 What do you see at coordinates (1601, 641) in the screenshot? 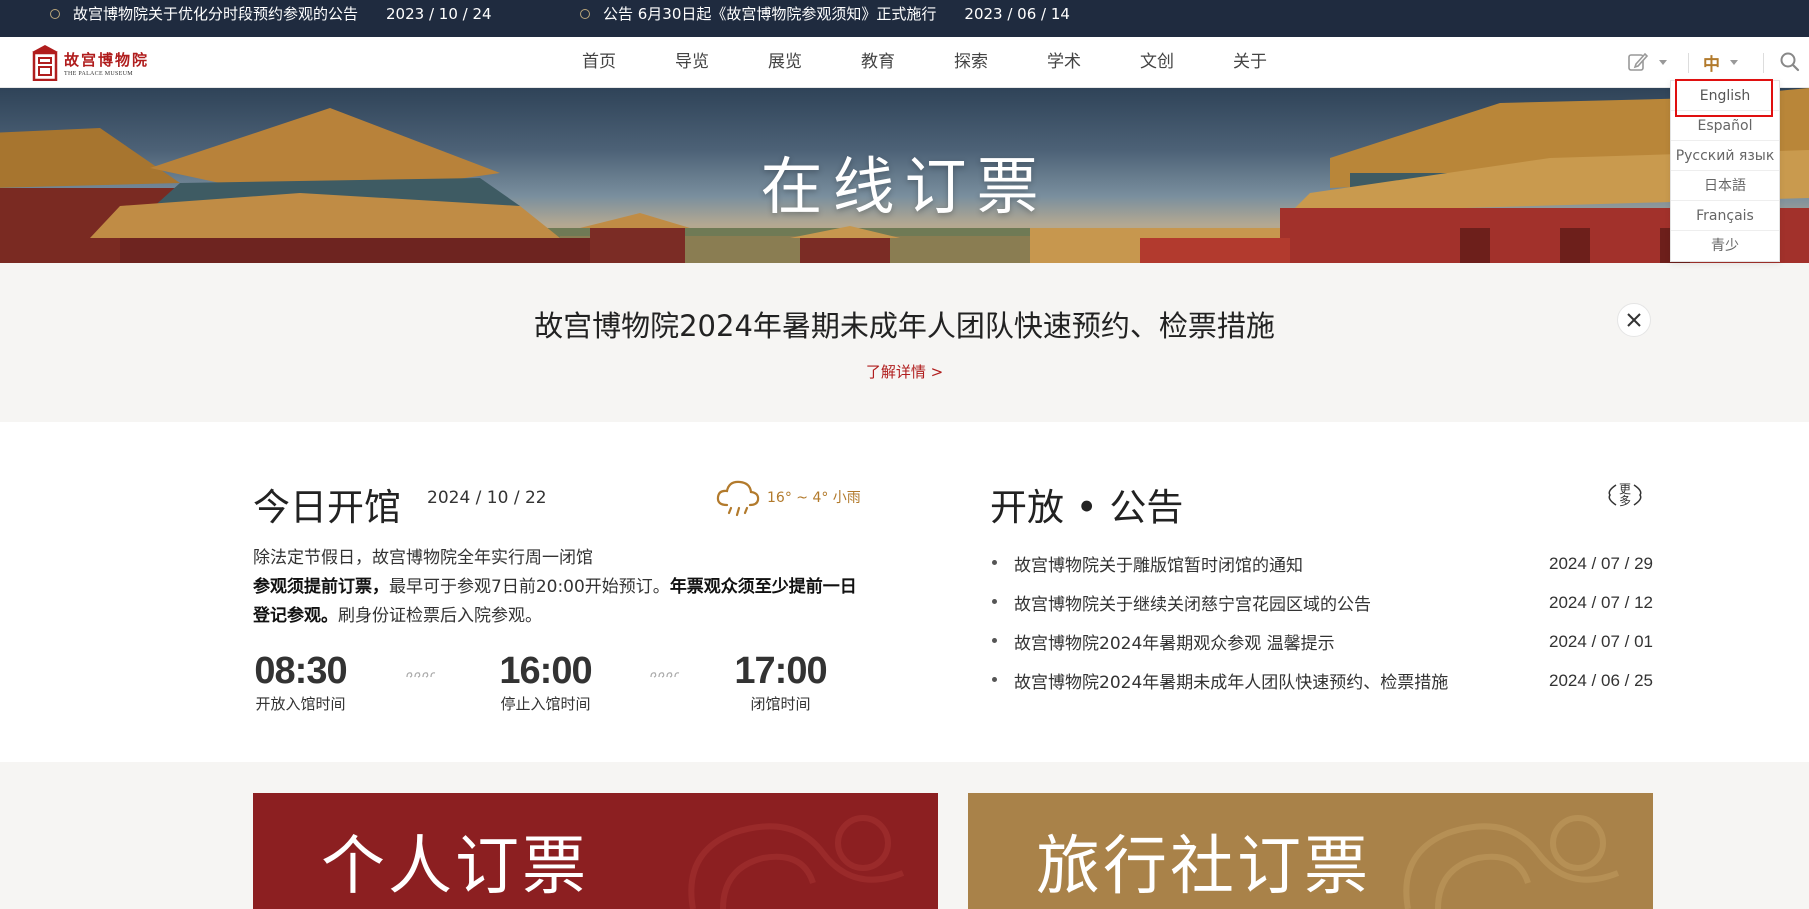
I see `announcement-date: 2024 / 07 / 01` at bounding box center [1601, 641].